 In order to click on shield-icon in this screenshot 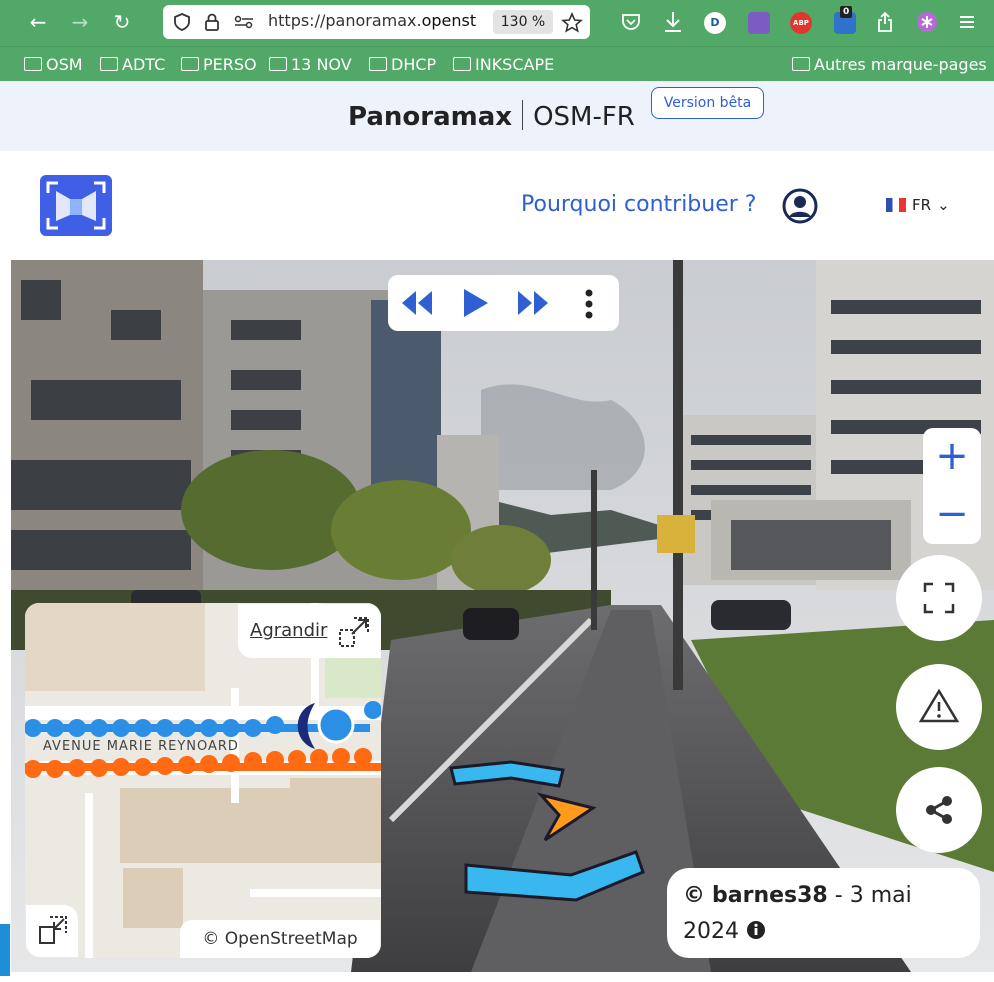, I will do `click(182, 22)`.